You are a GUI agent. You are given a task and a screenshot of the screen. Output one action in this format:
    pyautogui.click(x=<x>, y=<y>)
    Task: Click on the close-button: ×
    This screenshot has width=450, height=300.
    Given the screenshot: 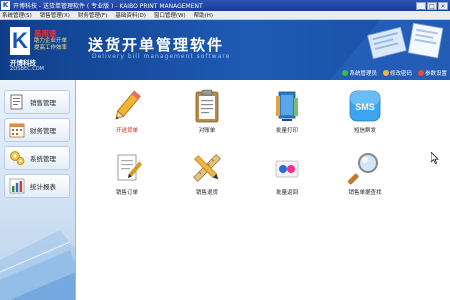 What is the action you would take?
    pyautogui.click(x=443, y=5)
    